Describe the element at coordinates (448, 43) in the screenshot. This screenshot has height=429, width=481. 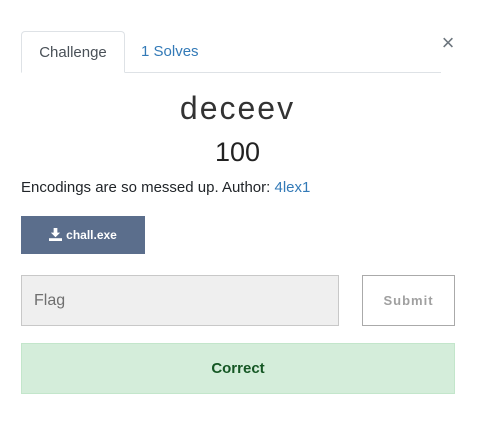
I see `close-icon: ×` at that location.